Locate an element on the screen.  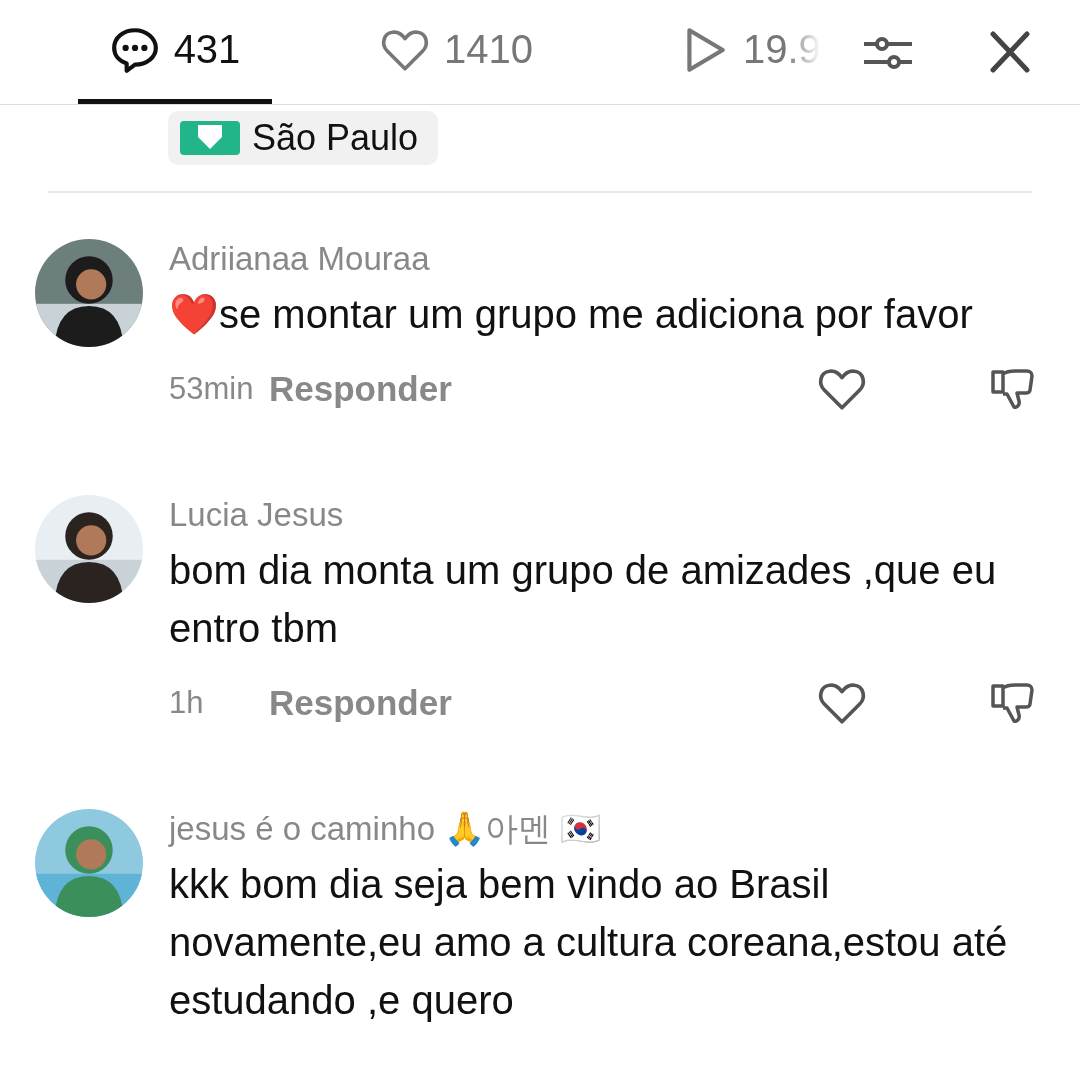
tab: 1410 is located at coordinates (456, 52).